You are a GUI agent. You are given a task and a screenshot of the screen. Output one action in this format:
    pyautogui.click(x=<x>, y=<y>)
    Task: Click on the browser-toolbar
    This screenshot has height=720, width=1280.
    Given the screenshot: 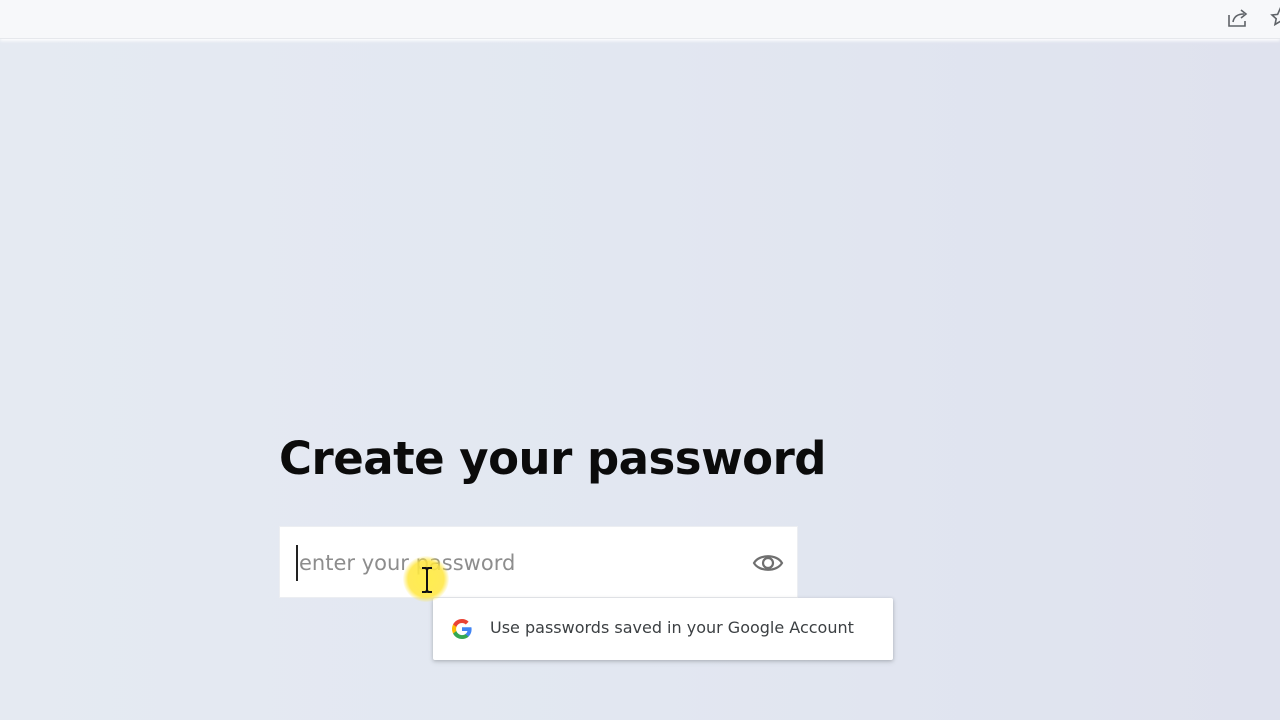 What is the action you would take?
    pyautogui.click(x=640, y=19)
    